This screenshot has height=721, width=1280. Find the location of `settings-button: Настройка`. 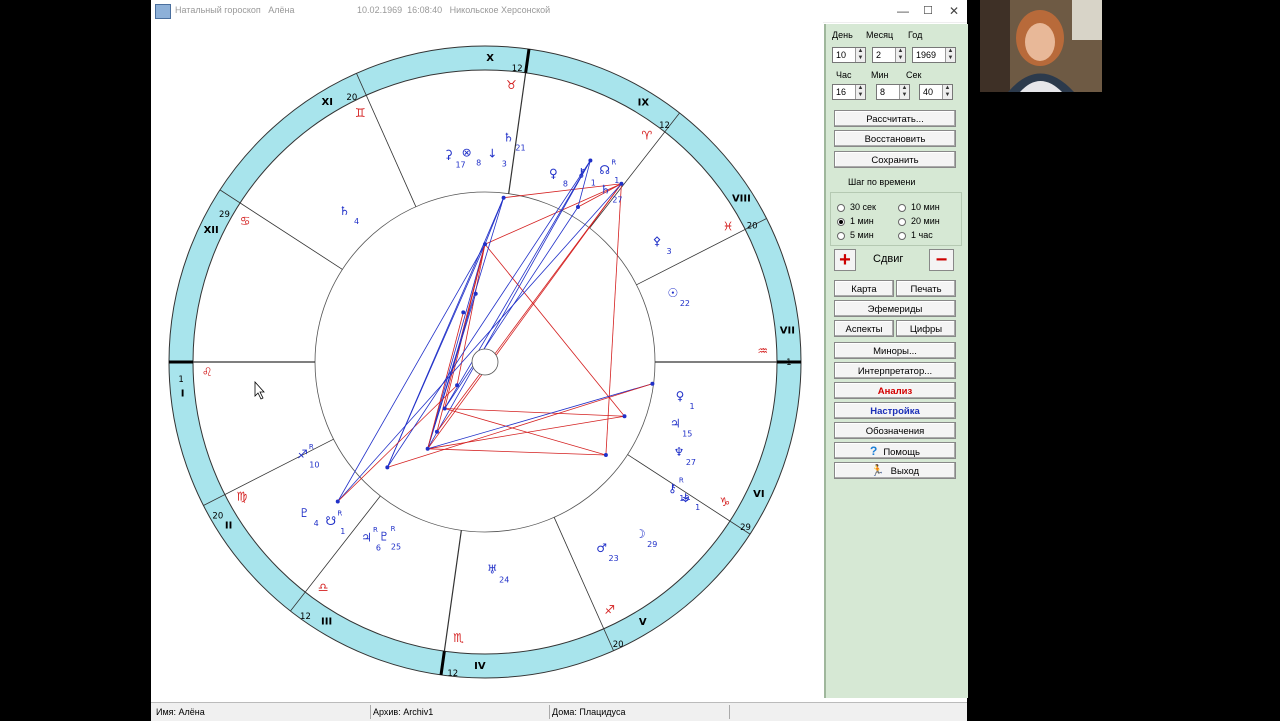

settings-button: Настройка is located at coordinates (895, 410).